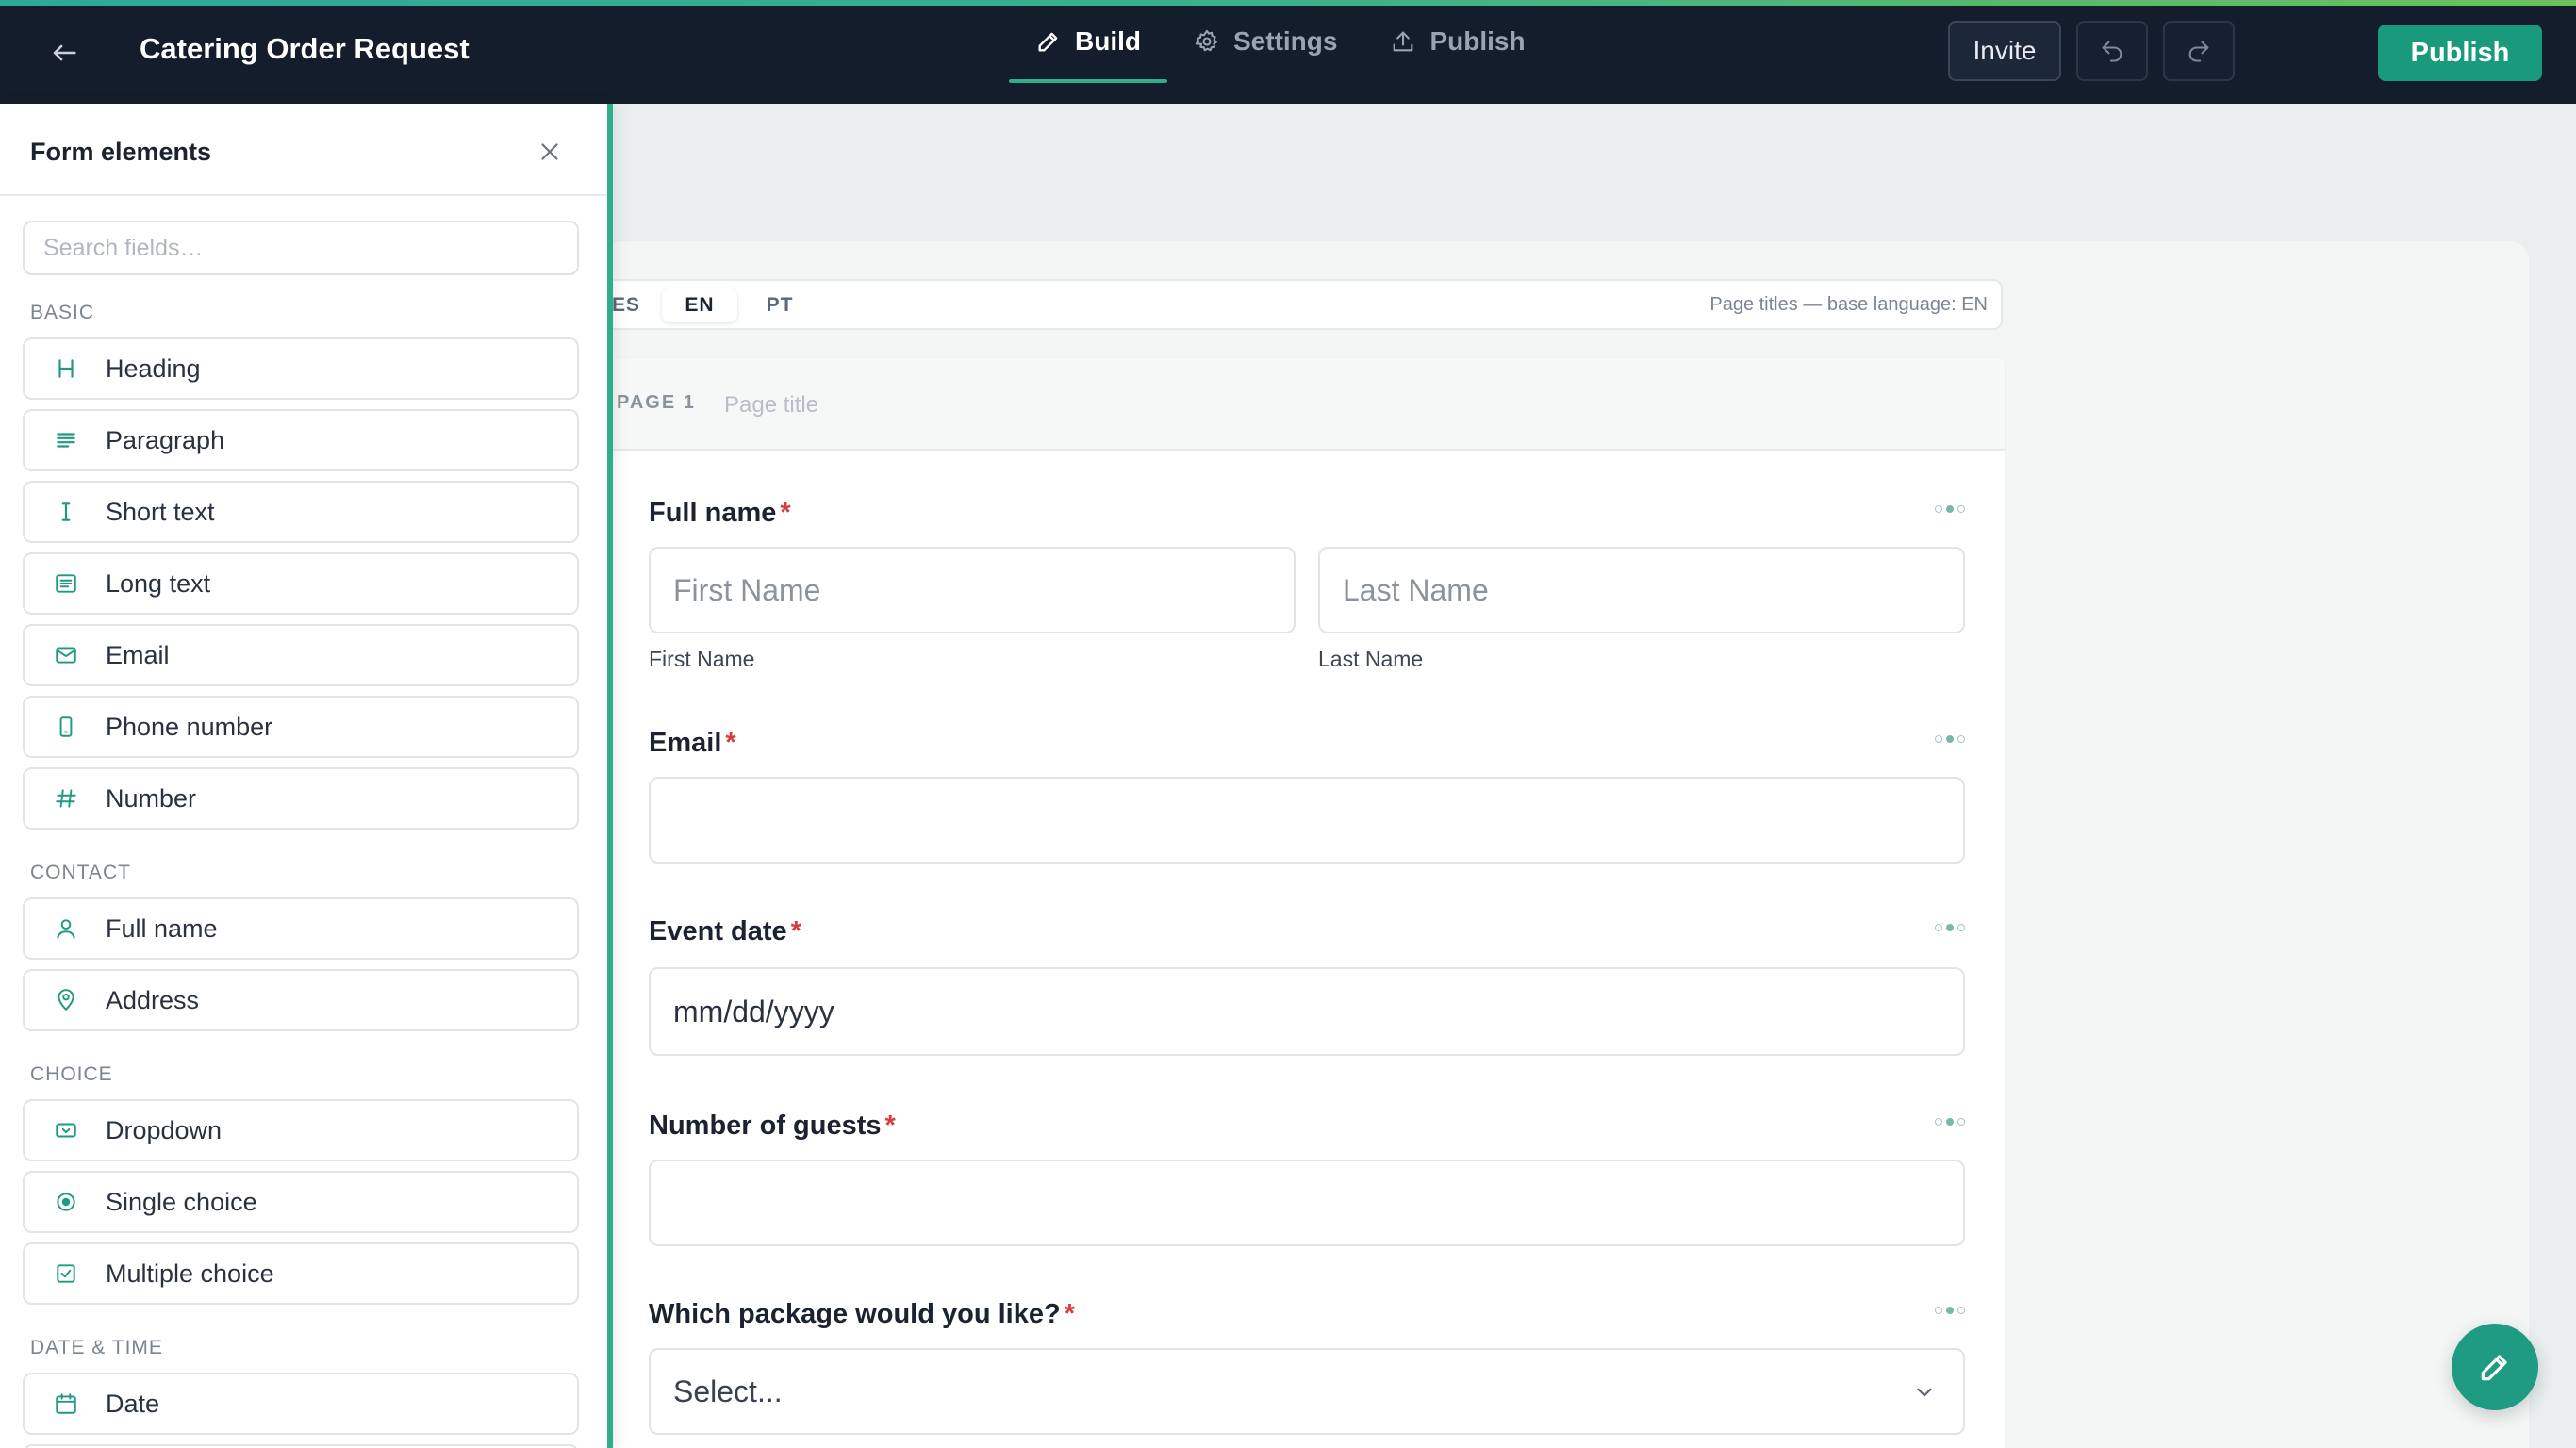  What do you see at coordinates (301, 368) in the screenshot?
I see `element-heading: Heading` at bounding box center [301, 368].